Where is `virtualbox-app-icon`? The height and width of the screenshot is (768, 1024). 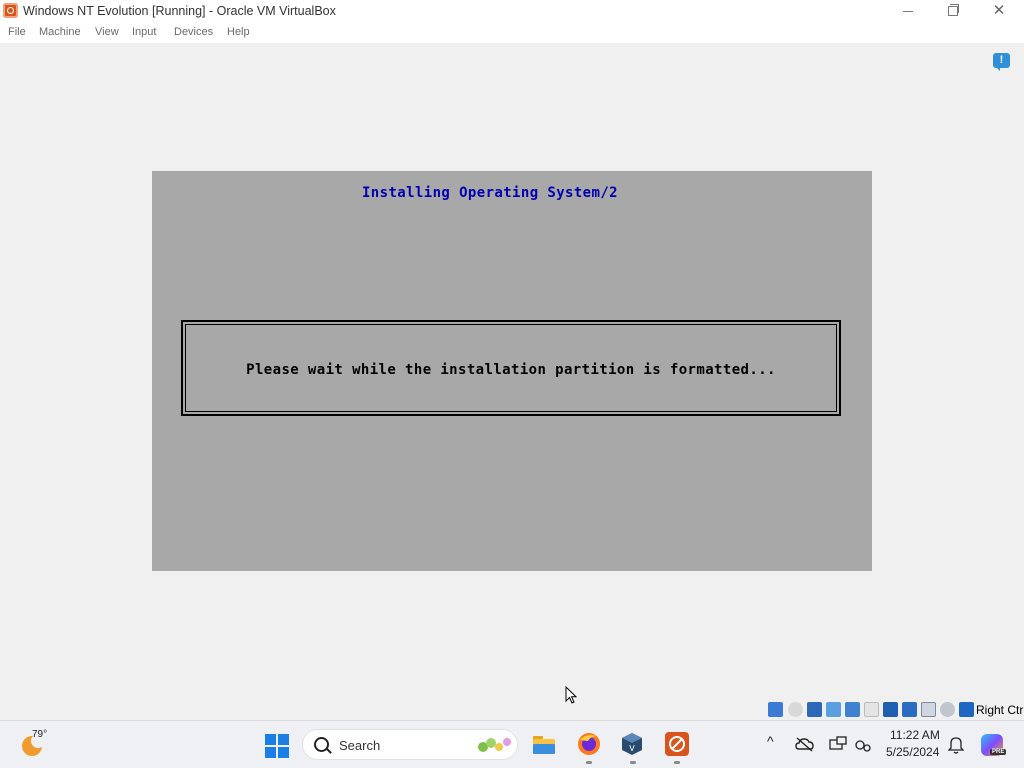
virtualbox-app-icon is located at coordinates (10, 10).